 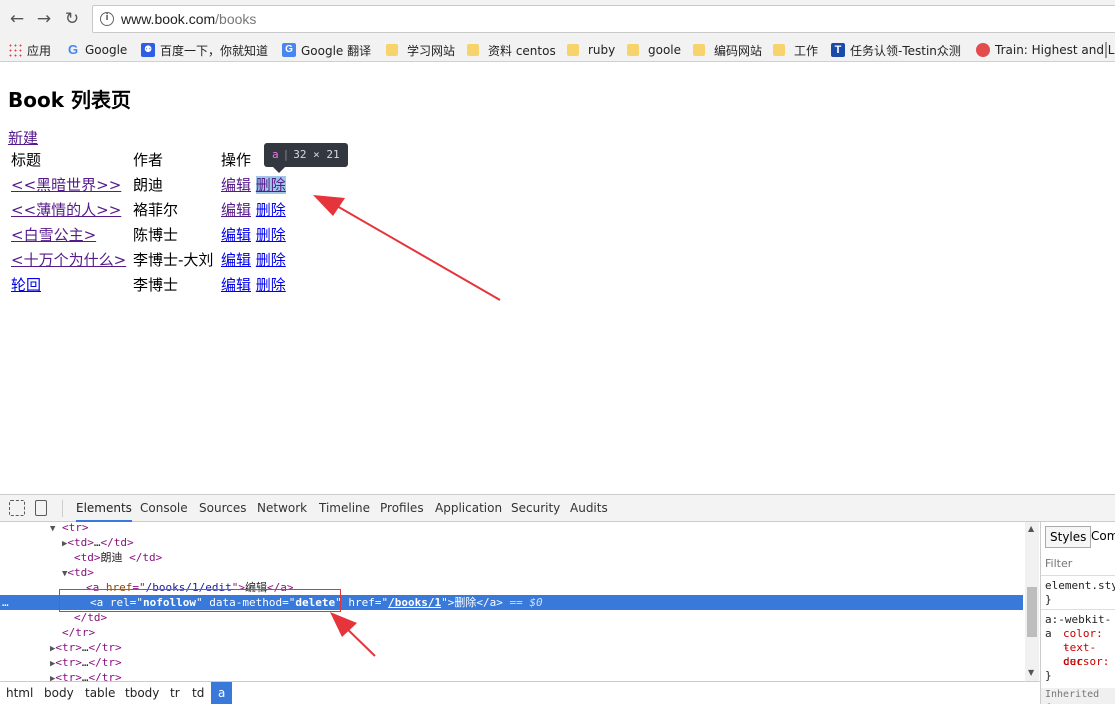 I want to click on style-rule-brace: }, so click(x=1048, y=599).